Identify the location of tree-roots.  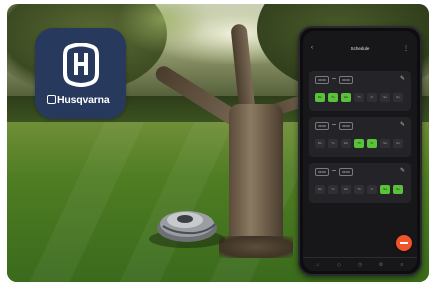
(256, 247).